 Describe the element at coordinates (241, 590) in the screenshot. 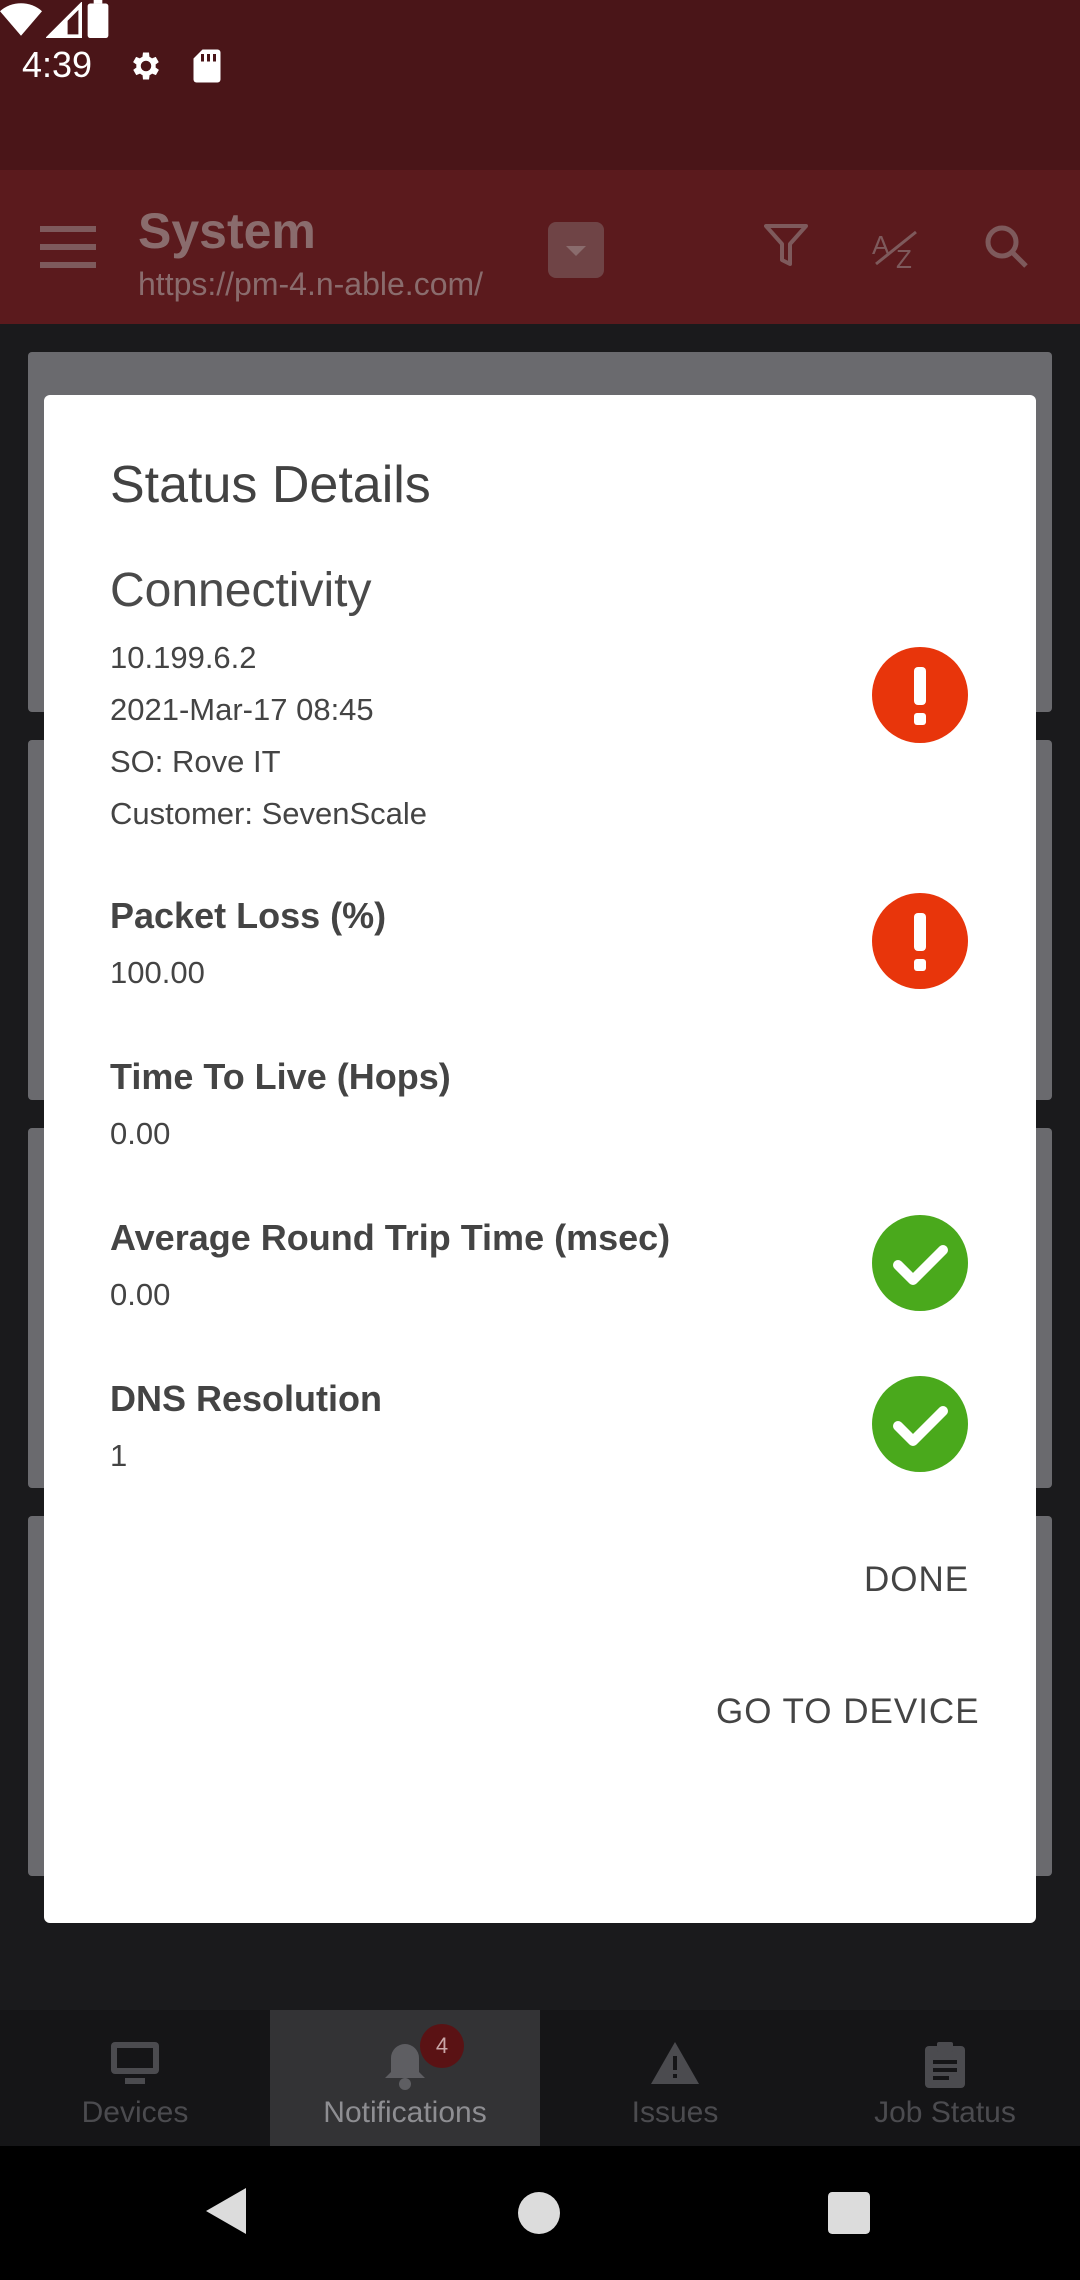

I see `section-title: Connectivity` at that location.